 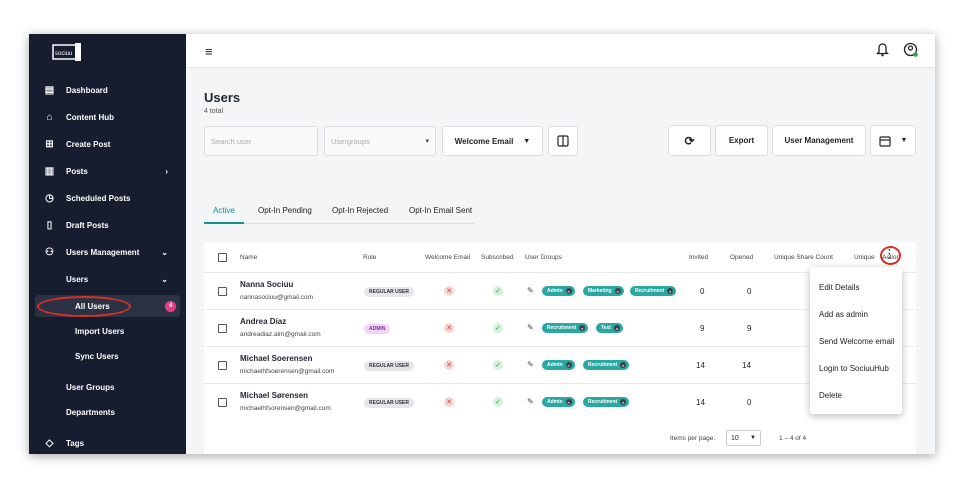 What do you see at coordinates (447, 257) in the screenshot?
I see `column-header-welcome-email: Welcome Email` at bounding box center [447, 257].